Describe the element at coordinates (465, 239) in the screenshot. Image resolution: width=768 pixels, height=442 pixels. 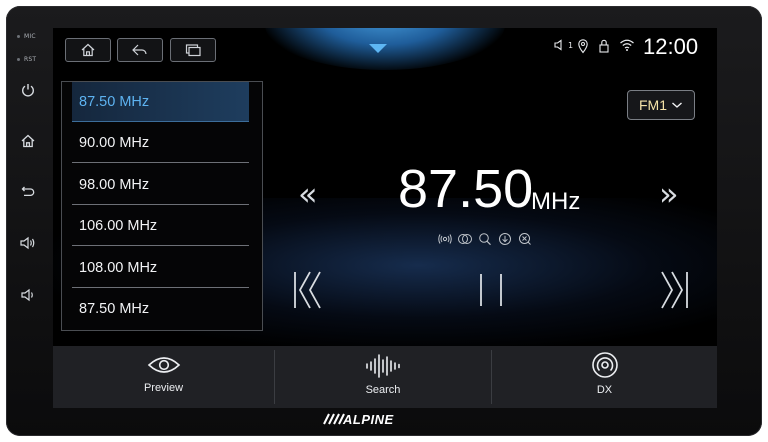
I see `stereo-icon` at that location.